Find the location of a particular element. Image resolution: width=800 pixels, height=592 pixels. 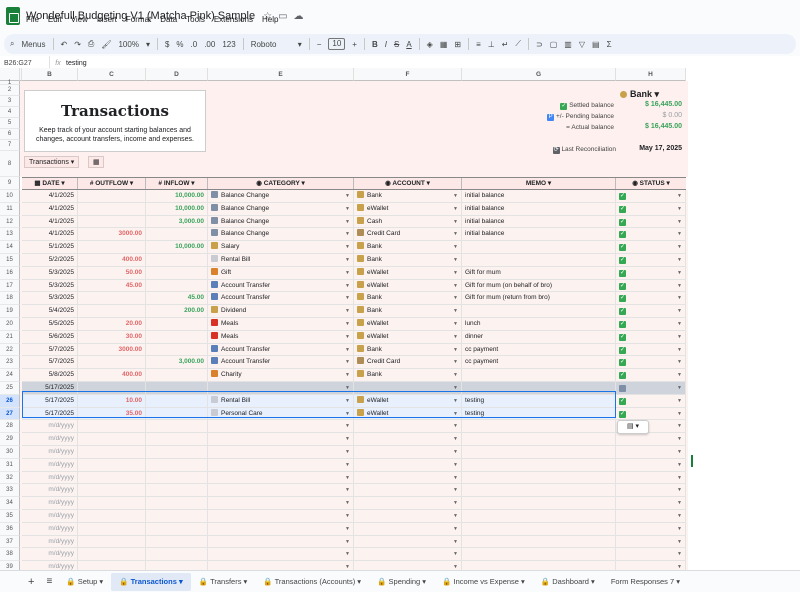

row-header: 37 is located at coordinates (10, 542).